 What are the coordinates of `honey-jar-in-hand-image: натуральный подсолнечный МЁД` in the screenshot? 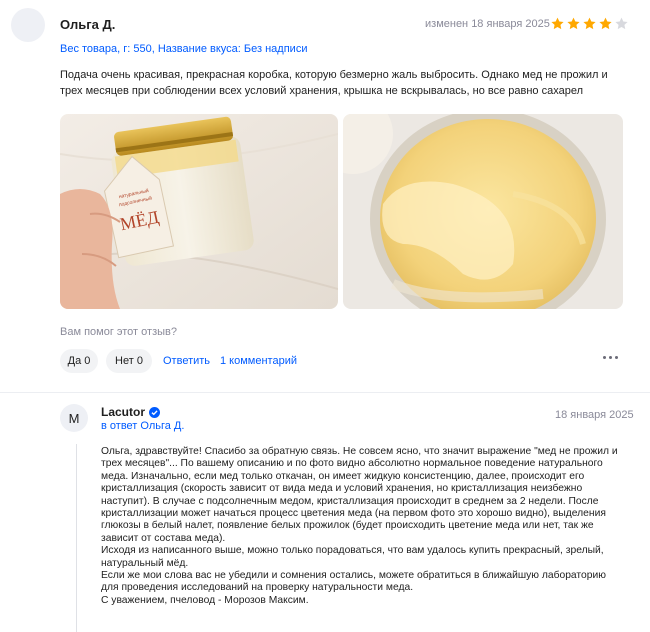 It's located at (199, 211).